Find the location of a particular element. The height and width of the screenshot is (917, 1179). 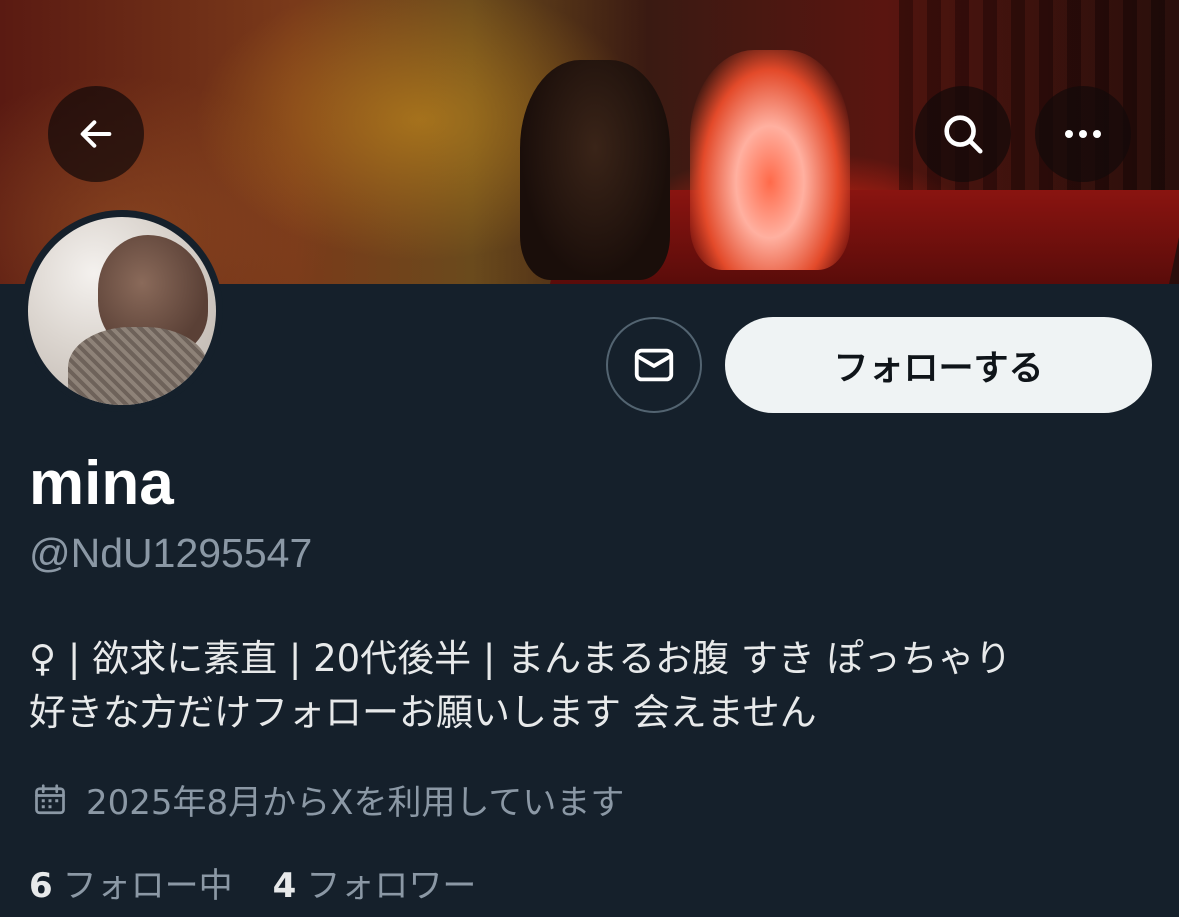

more-options-button is located at coordinates (1083, 134).